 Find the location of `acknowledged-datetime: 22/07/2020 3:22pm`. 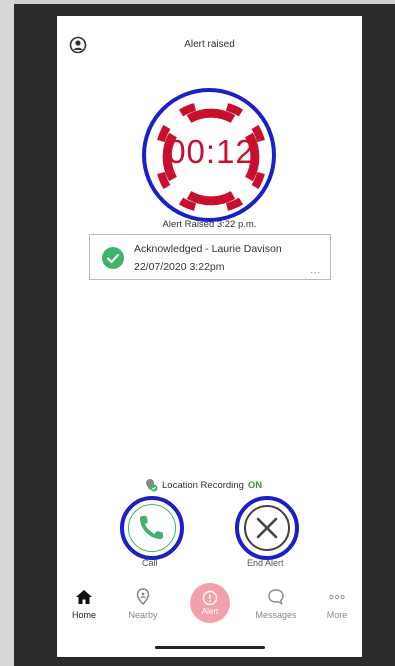

acknowledged-datetime: 22/07/2020 3:22pm is located at coordinates (179, 267).